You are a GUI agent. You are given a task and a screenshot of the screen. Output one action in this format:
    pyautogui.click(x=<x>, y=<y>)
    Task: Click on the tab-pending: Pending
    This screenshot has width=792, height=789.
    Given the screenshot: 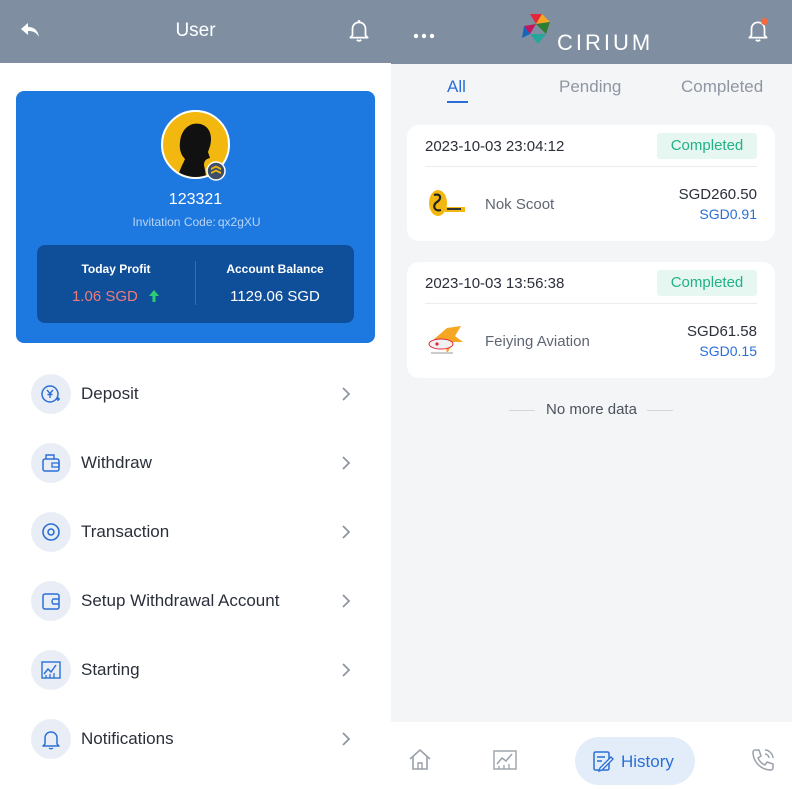 What is the action you would take?
    pyautogui.click(x=590, y=87)
    